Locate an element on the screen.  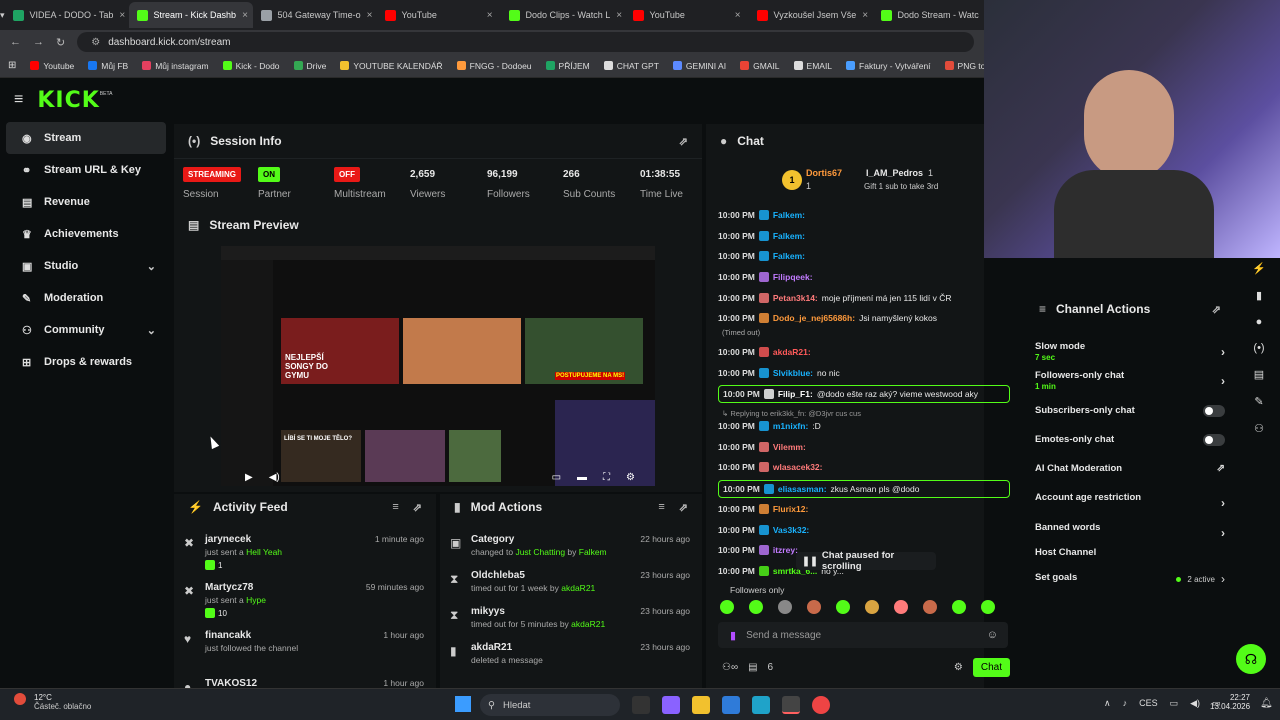
browser-tab: Stream - Kick Dashb × is located at coordinates (190, 15).